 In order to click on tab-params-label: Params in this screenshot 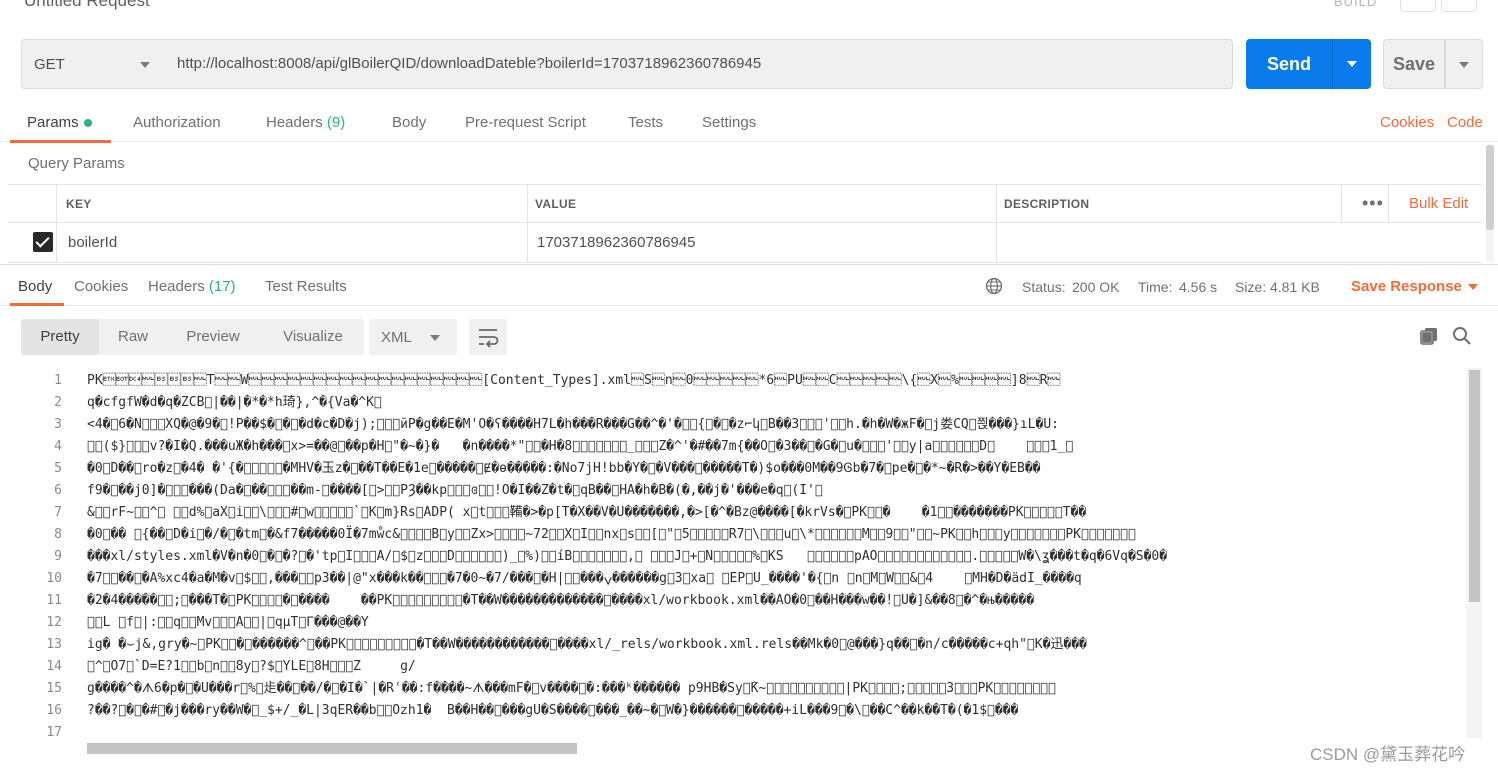, I will do `click(53, 122)`.